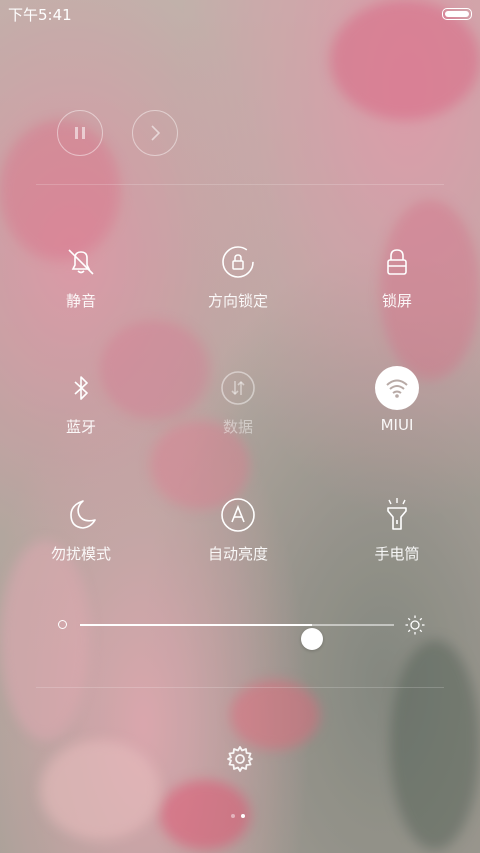 This screenshot has height=853, width=480. I want to click on battery-icon, so click(457, 14).